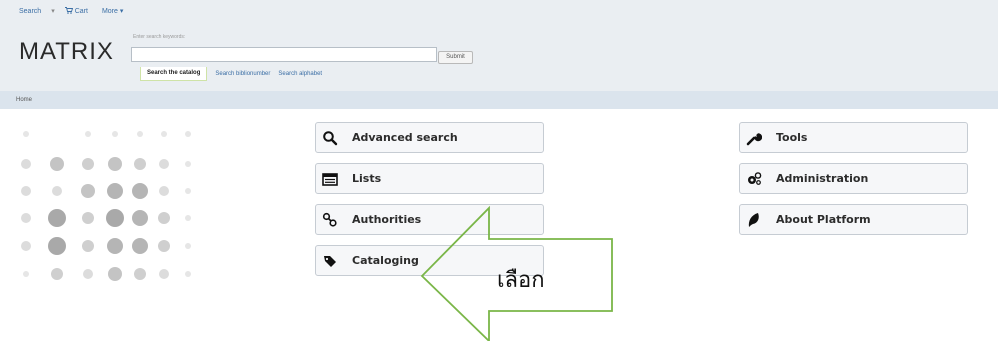 Image resolution: width=998 pixels, height=341 pixels. What do you see at coordinates (429, 178) in the screenshot?
I see `lists-button: Lists` at bounding box center [429, 178].